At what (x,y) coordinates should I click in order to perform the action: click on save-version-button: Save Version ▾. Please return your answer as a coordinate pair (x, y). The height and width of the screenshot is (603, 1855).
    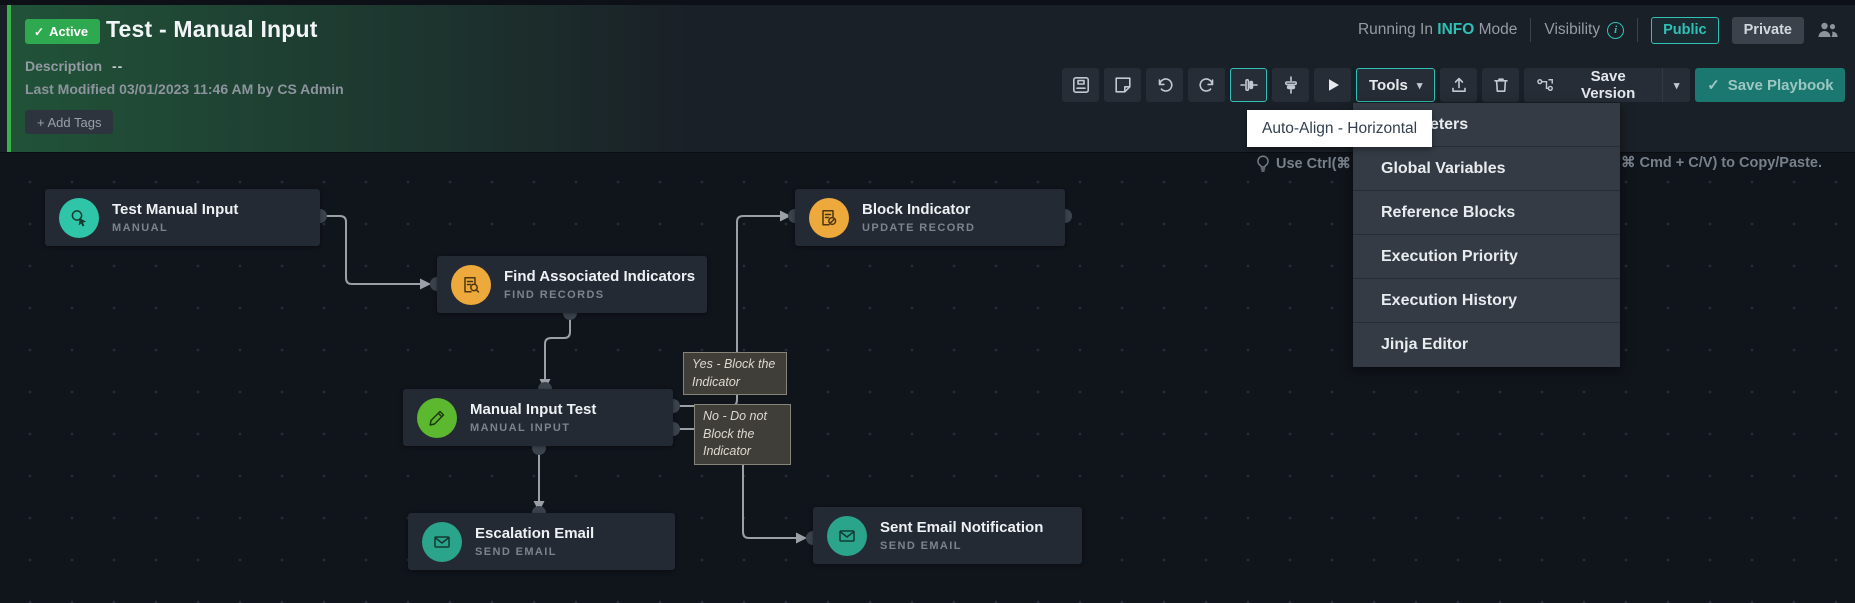
    Looking at the image, I should click on (1607, 85).